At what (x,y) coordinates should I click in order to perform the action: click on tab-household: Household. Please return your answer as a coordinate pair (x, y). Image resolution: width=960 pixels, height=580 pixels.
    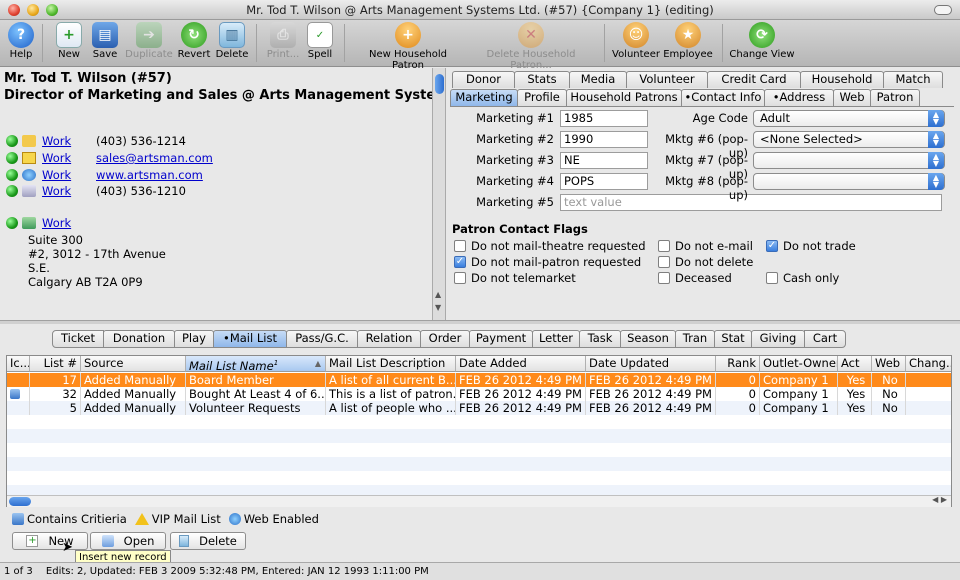
    Looking at the image, I should click on (842, 79).